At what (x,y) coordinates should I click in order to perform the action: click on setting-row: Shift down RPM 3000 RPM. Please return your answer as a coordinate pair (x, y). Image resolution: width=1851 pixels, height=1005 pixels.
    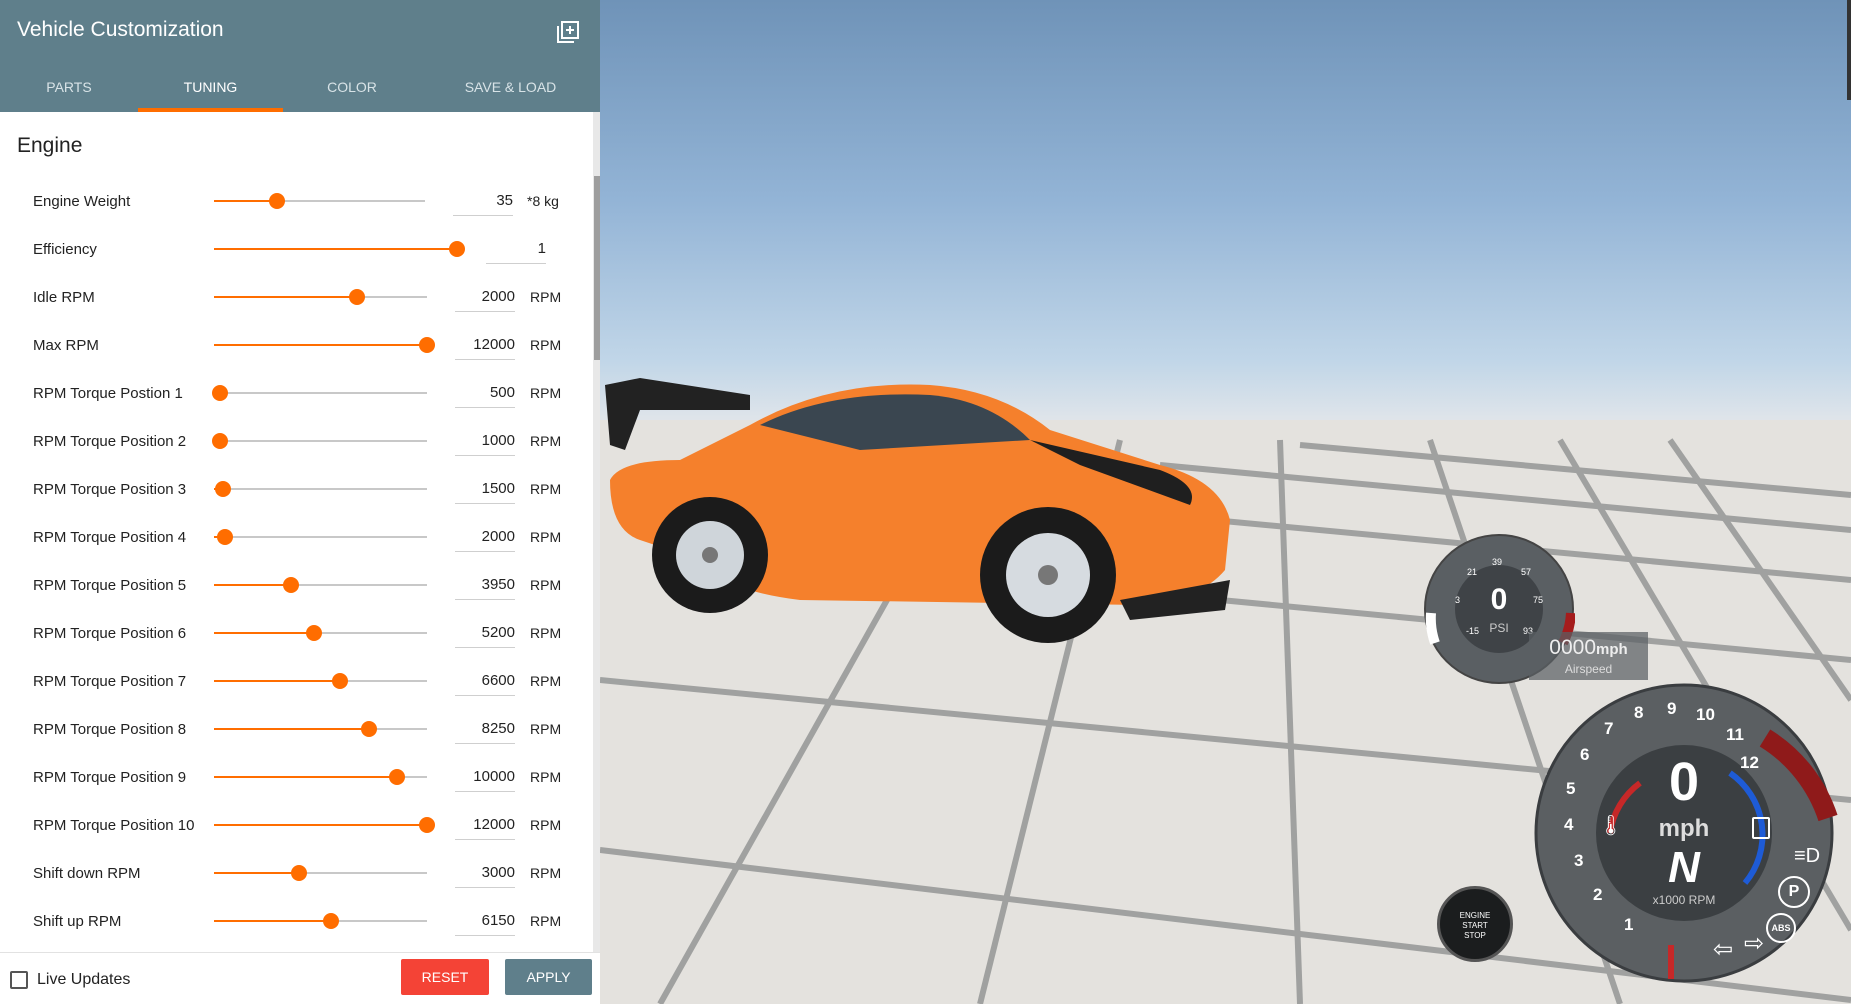
    Looking at the image, I should click on (295, 873).